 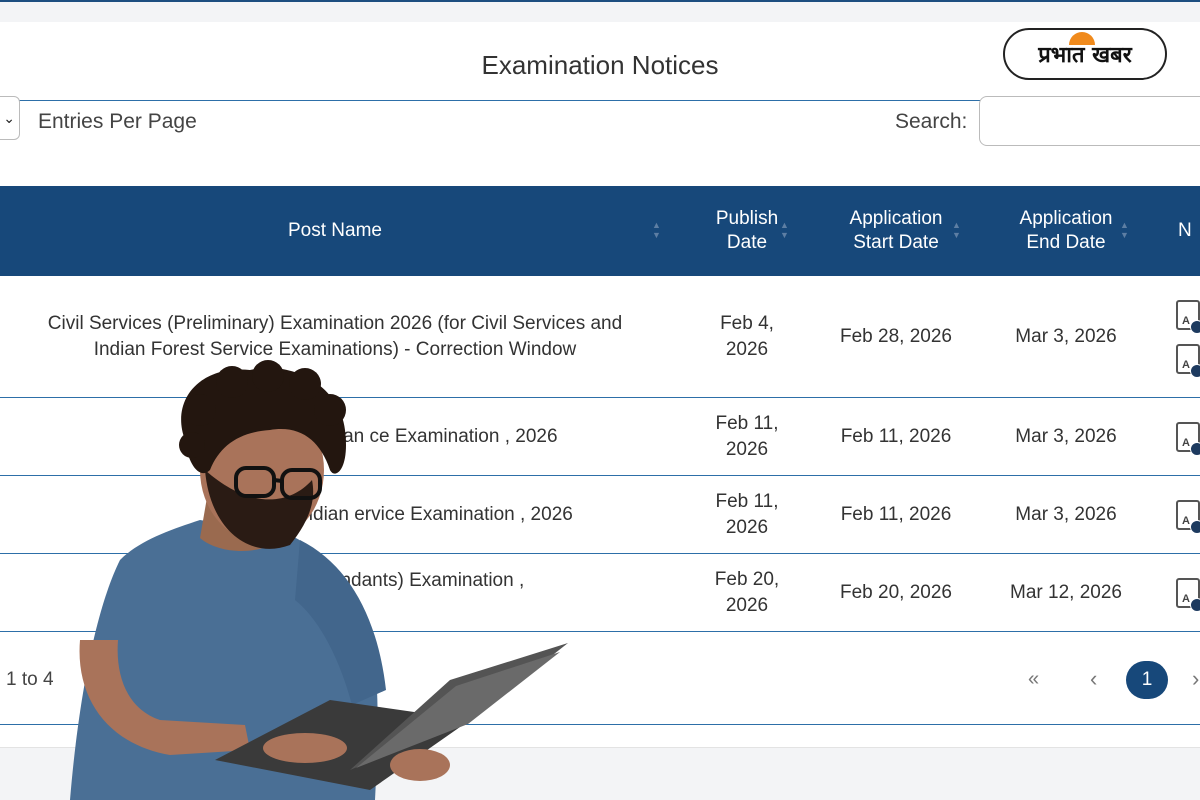 I want to click on column-header-application-end-date: Application End Date, so click(x=1066, y=231).